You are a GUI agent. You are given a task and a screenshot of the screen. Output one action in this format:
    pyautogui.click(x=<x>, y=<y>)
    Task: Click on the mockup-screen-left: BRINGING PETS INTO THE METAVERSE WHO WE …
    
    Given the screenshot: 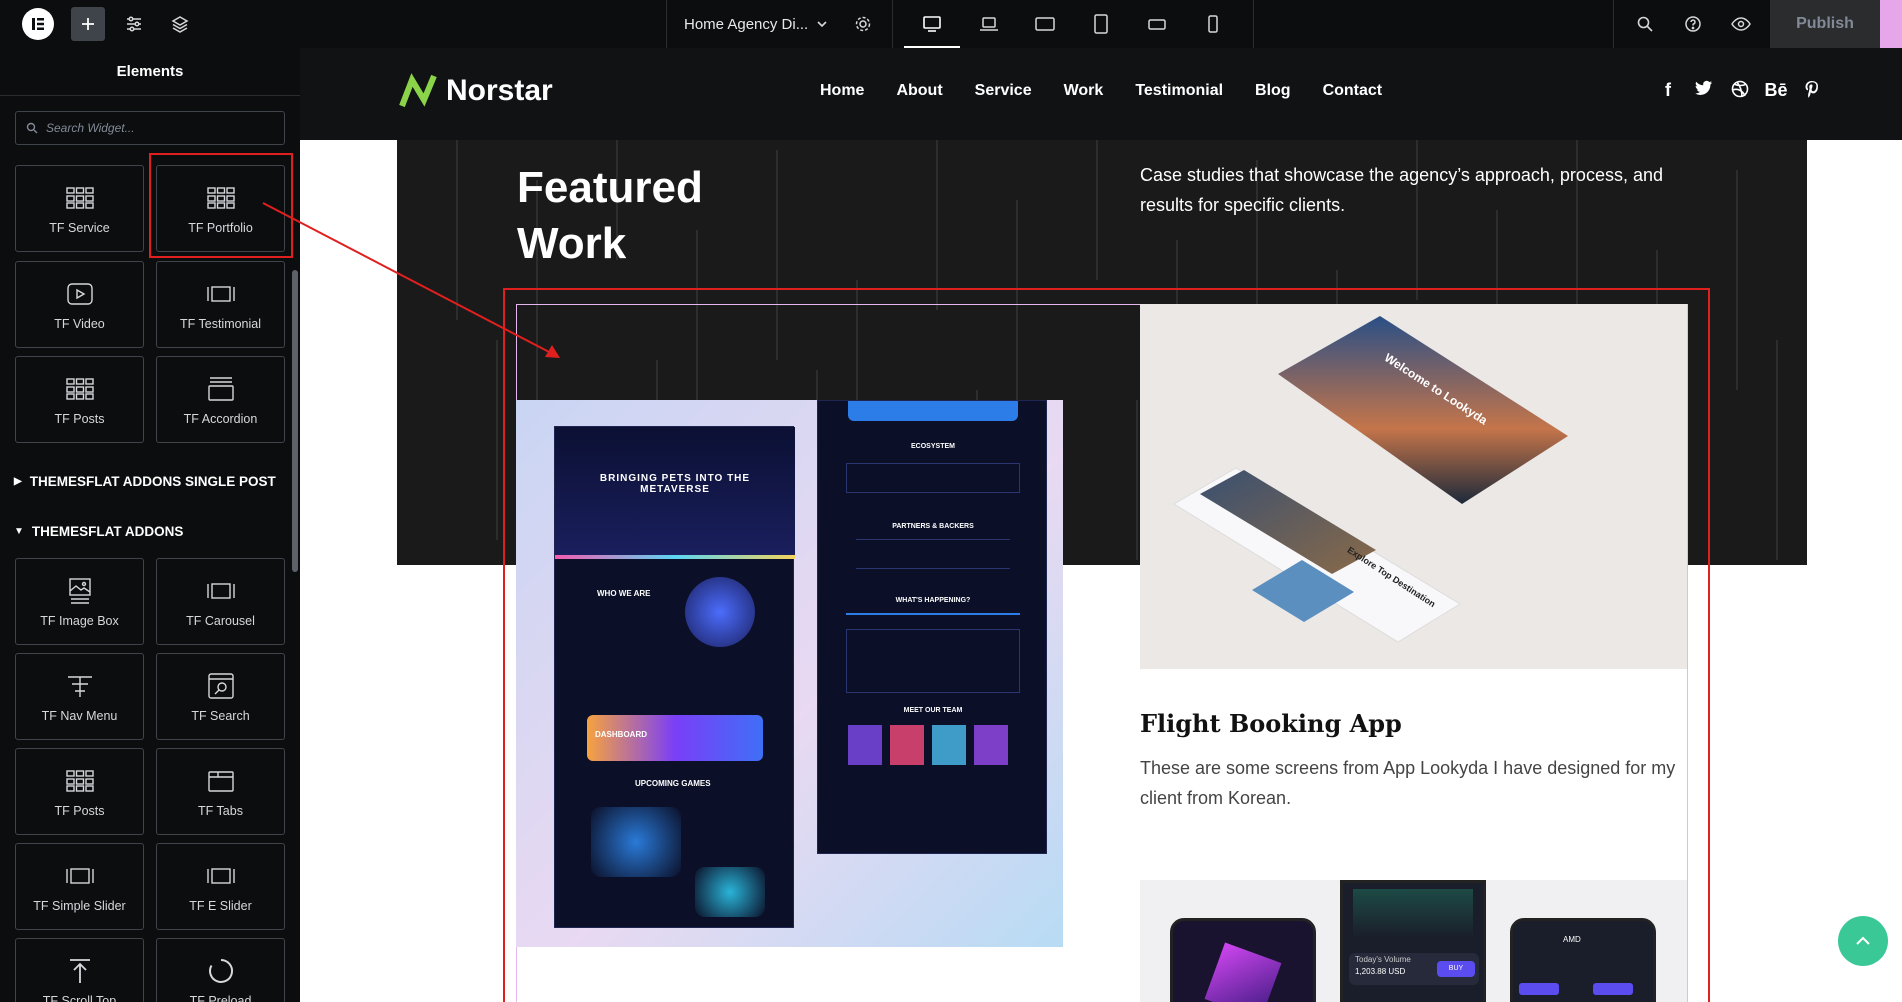 What is the action you would take?
    pyautogui.click(x=674, y=677)
    